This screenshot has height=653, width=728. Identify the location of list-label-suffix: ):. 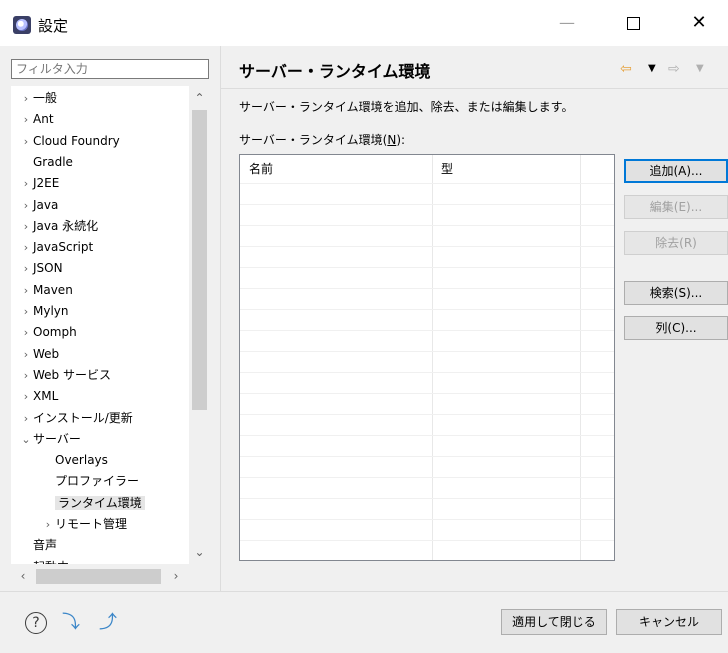
(401, 140).